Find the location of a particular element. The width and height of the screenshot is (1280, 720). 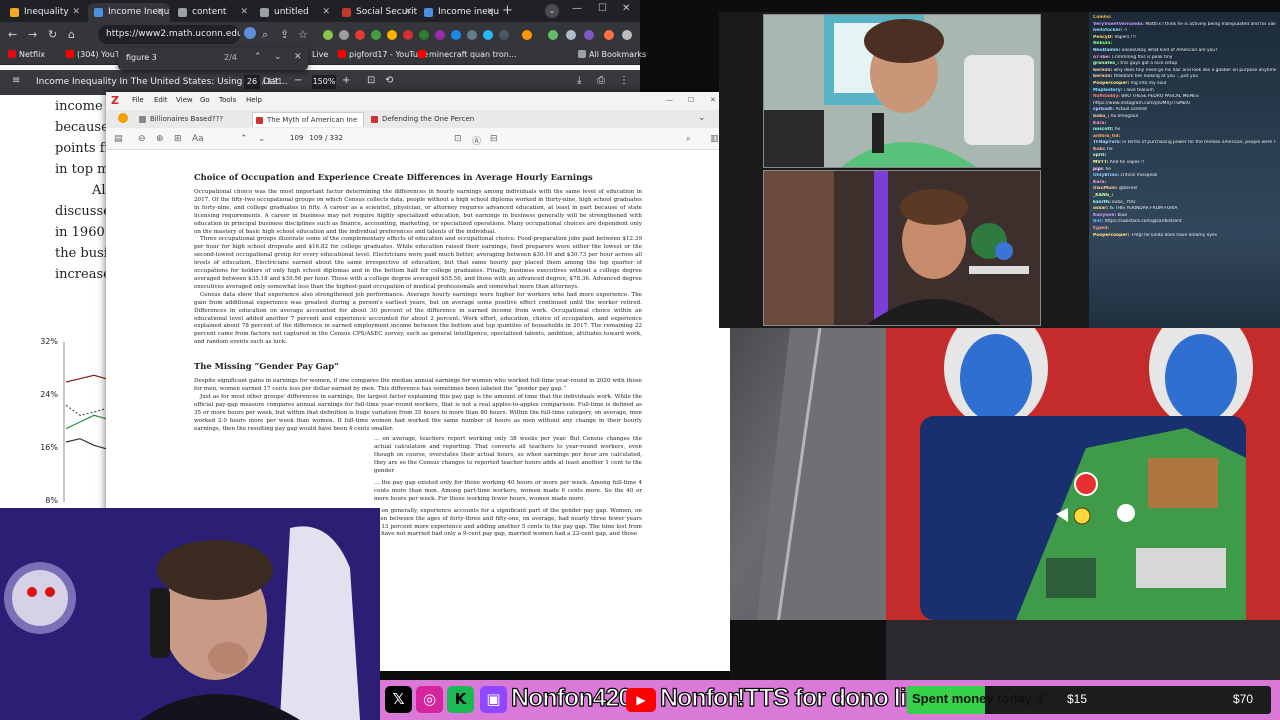

page-down-icon: ⌄ is located at coordinates (262, 139).